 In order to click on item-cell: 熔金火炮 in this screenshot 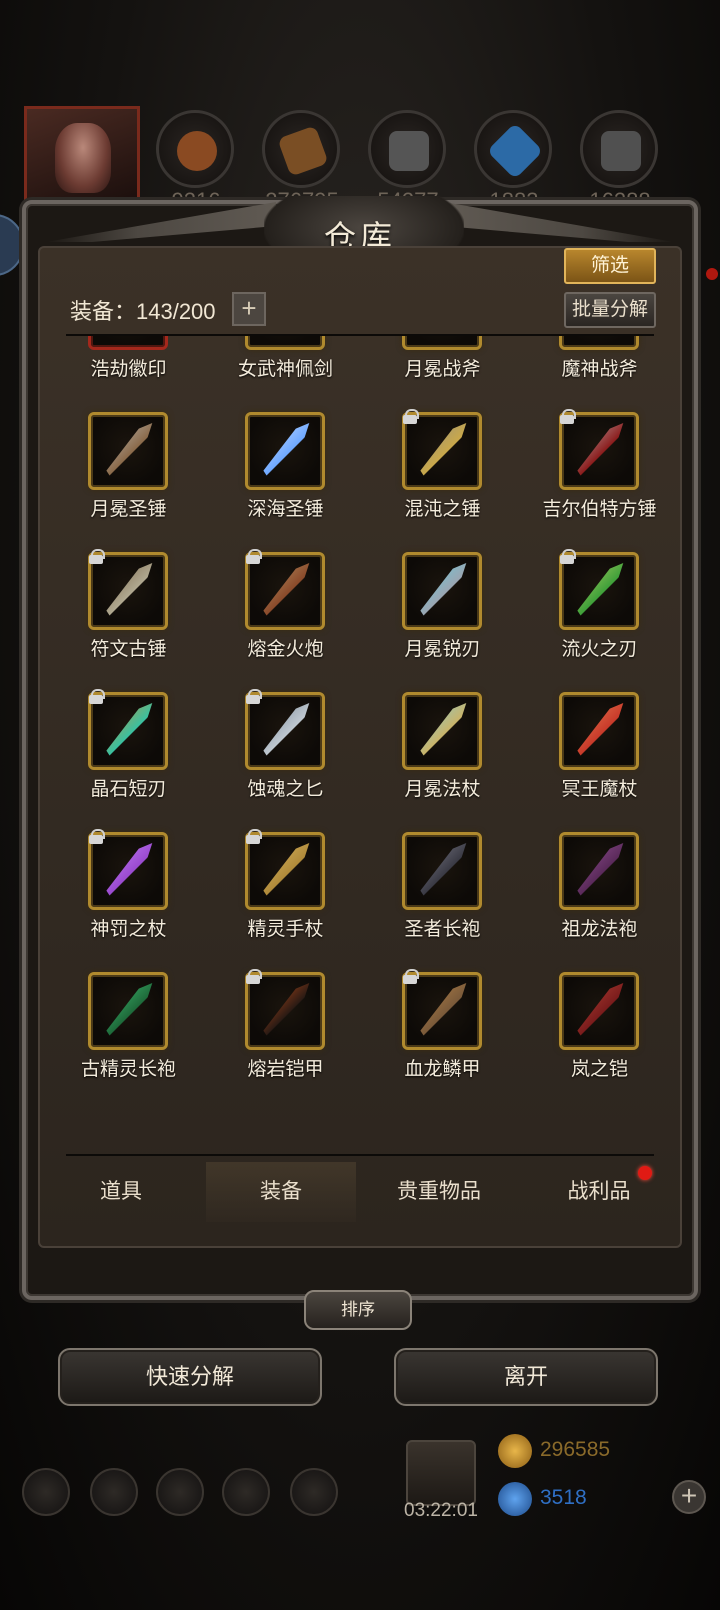, I will do `click(285, 620)`.